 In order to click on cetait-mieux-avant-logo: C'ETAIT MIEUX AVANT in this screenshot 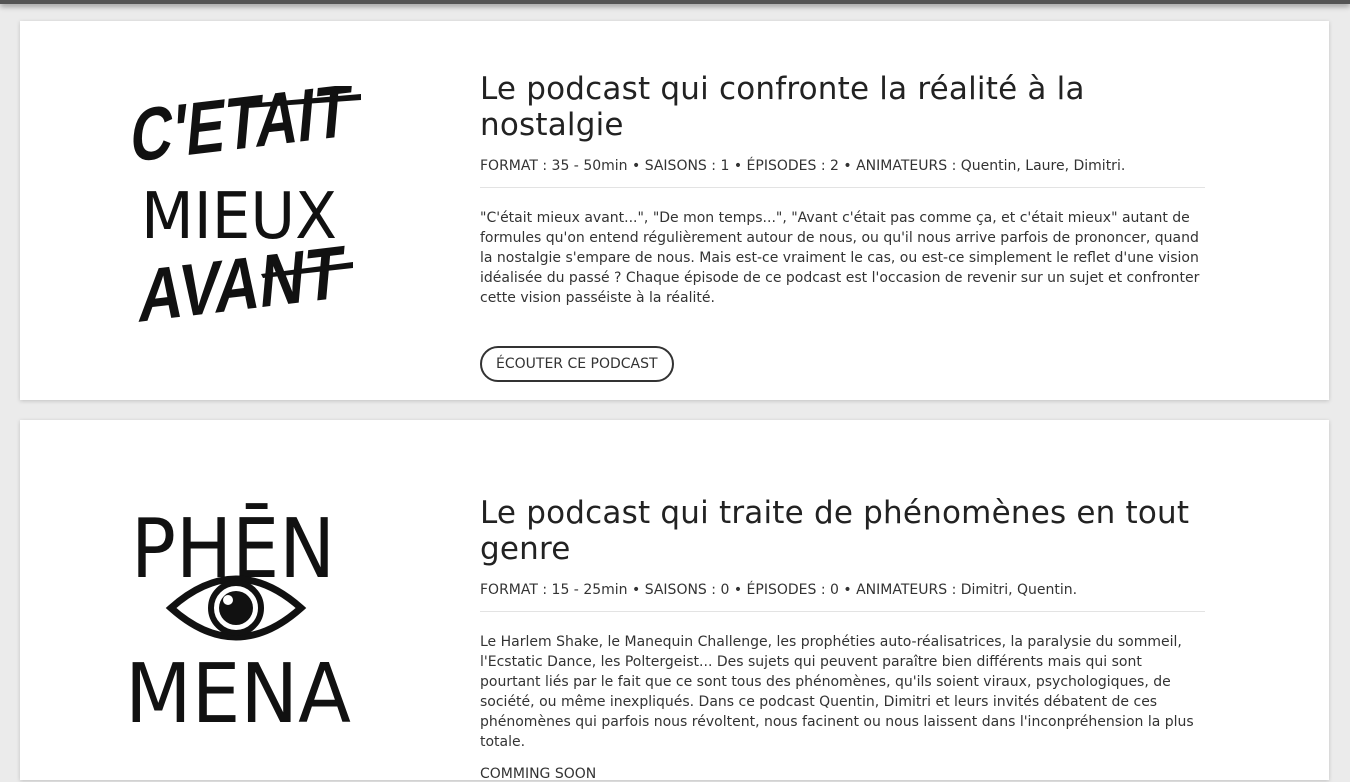, I will do `click(244, 211)`.